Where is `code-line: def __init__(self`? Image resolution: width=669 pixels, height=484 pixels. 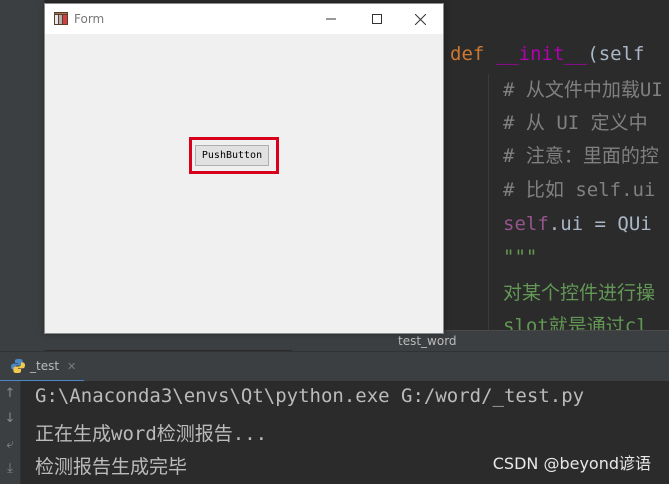 code-line: def __init__(self is located at coordinates (547, 54).